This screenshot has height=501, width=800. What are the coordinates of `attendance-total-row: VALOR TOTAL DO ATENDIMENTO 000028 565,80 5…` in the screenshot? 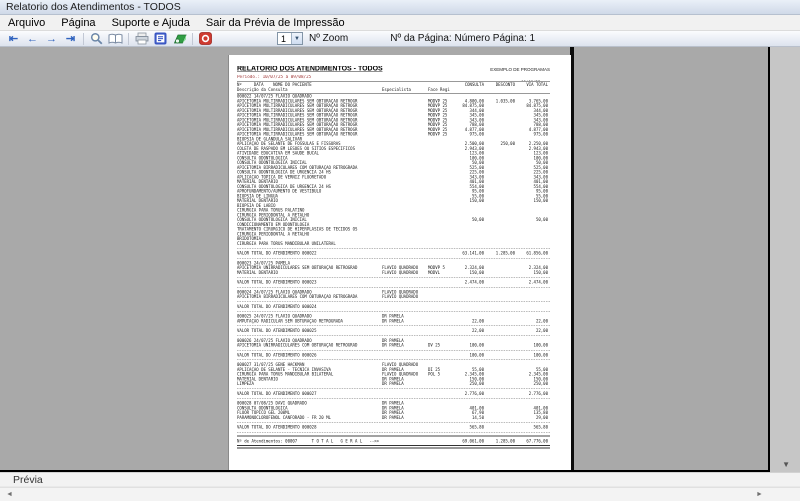 It's located at (392, 427).